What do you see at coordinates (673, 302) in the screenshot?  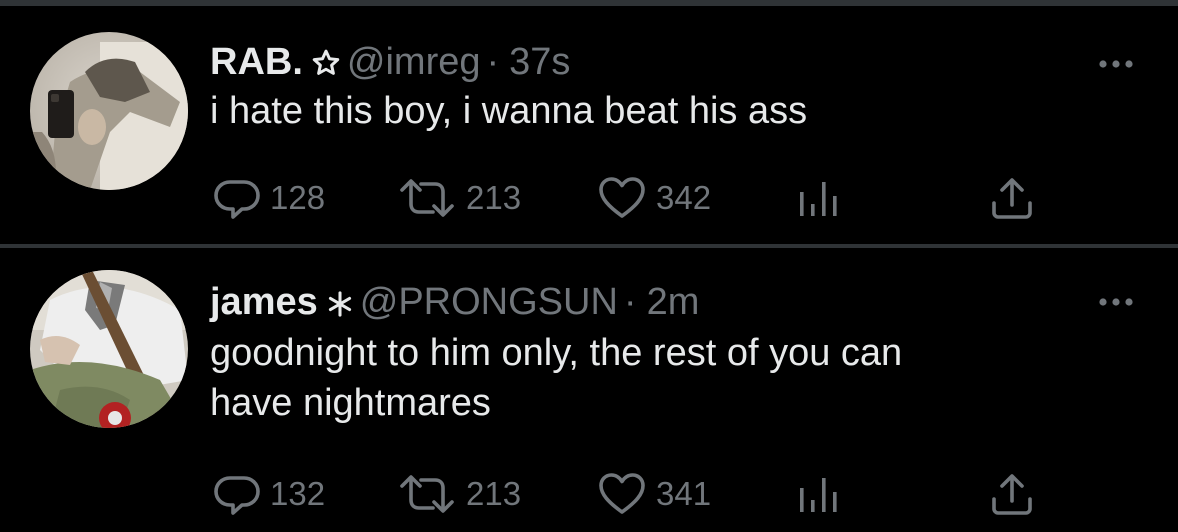 I see `timestamp: 2m` at bounding box center [673, 302].